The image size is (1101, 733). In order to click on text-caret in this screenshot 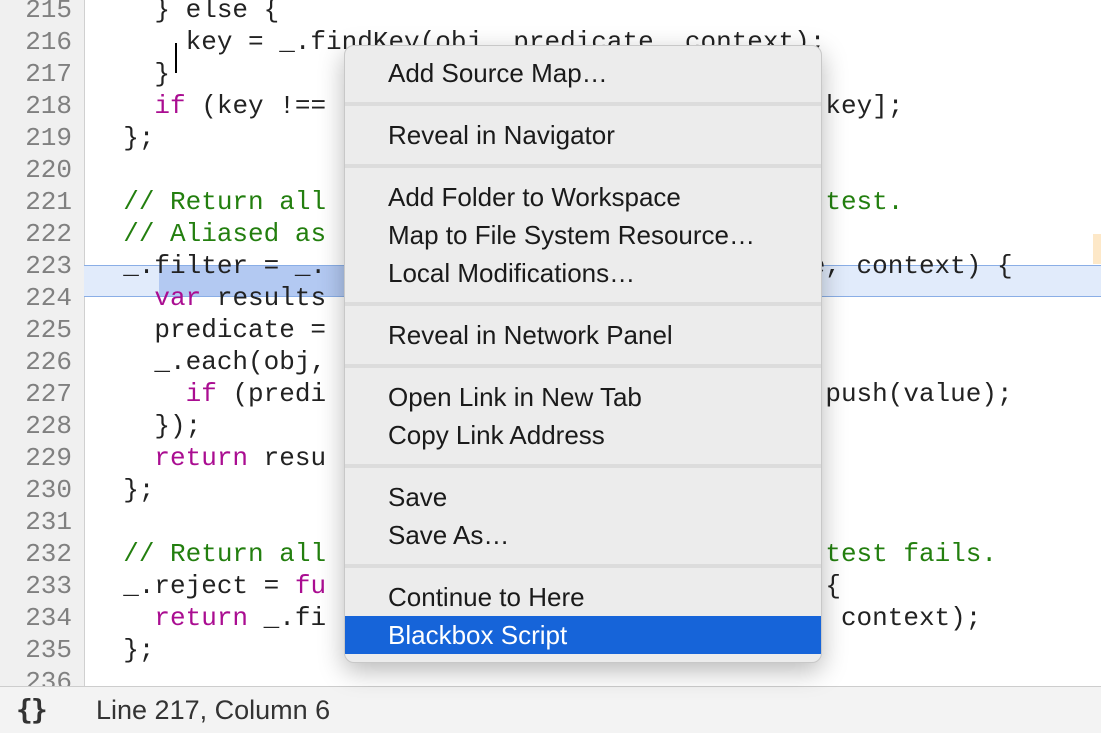, I will do `click(176, 58)`.